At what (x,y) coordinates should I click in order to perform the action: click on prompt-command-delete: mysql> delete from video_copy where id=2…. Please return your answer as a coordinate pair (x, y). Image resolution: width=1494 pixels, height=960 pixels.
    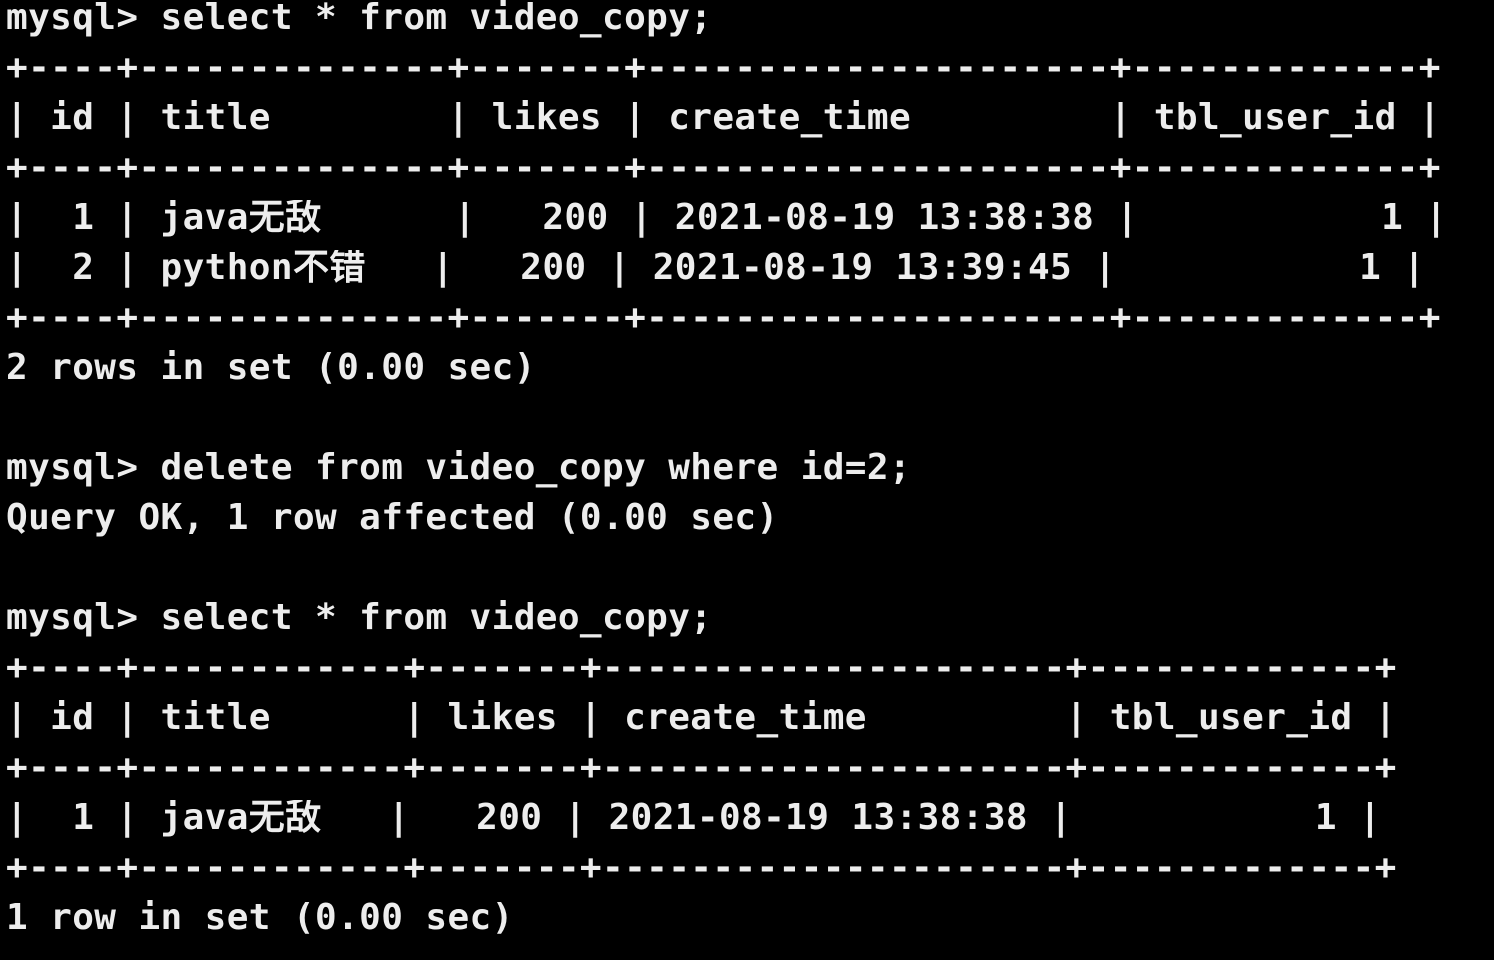
    Looking at the image, I should click on (459, 469).